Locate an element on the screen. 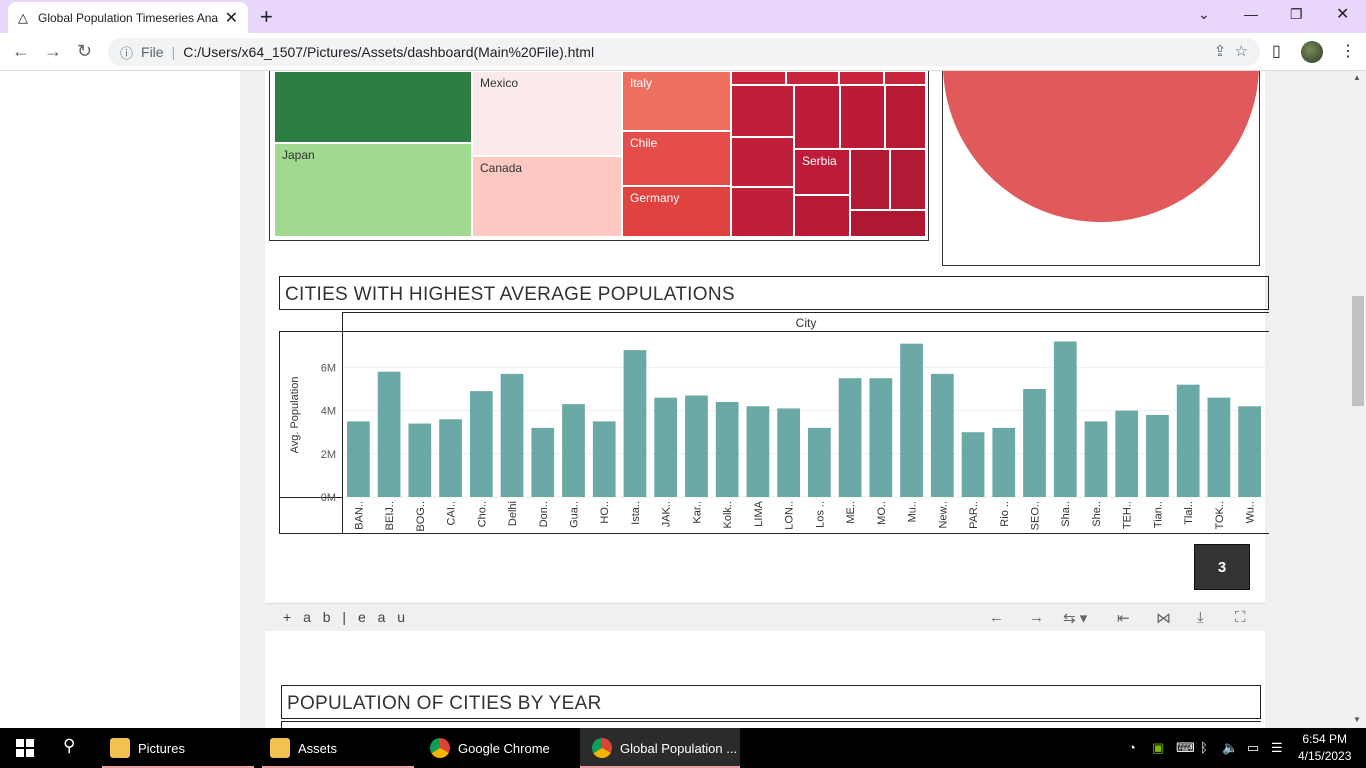 The height and width of the screenshot is (768, 1366). treemap-cell-mexico: Mexico is located at coordinates (547, 113).